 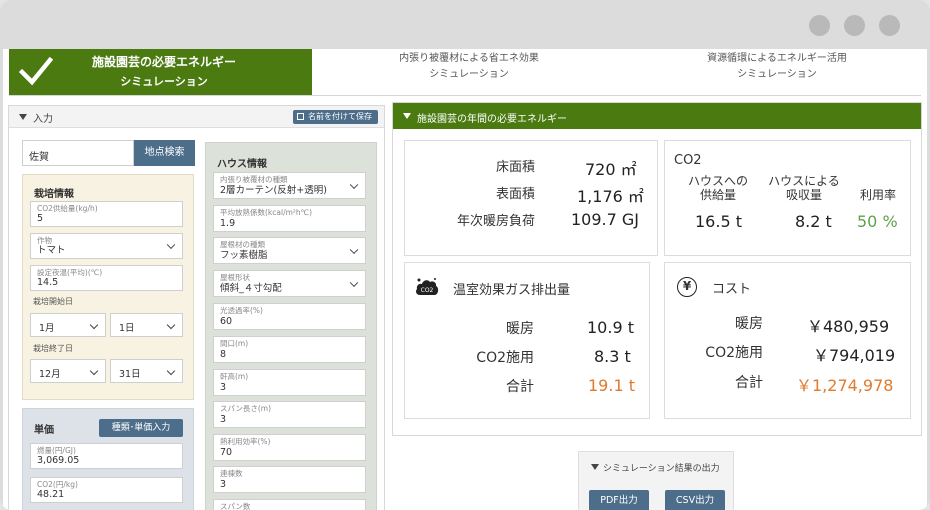 I want to click on fuel-price-field: 燃量(円/GJ) 3,069.05, so click(x=106, y=456).